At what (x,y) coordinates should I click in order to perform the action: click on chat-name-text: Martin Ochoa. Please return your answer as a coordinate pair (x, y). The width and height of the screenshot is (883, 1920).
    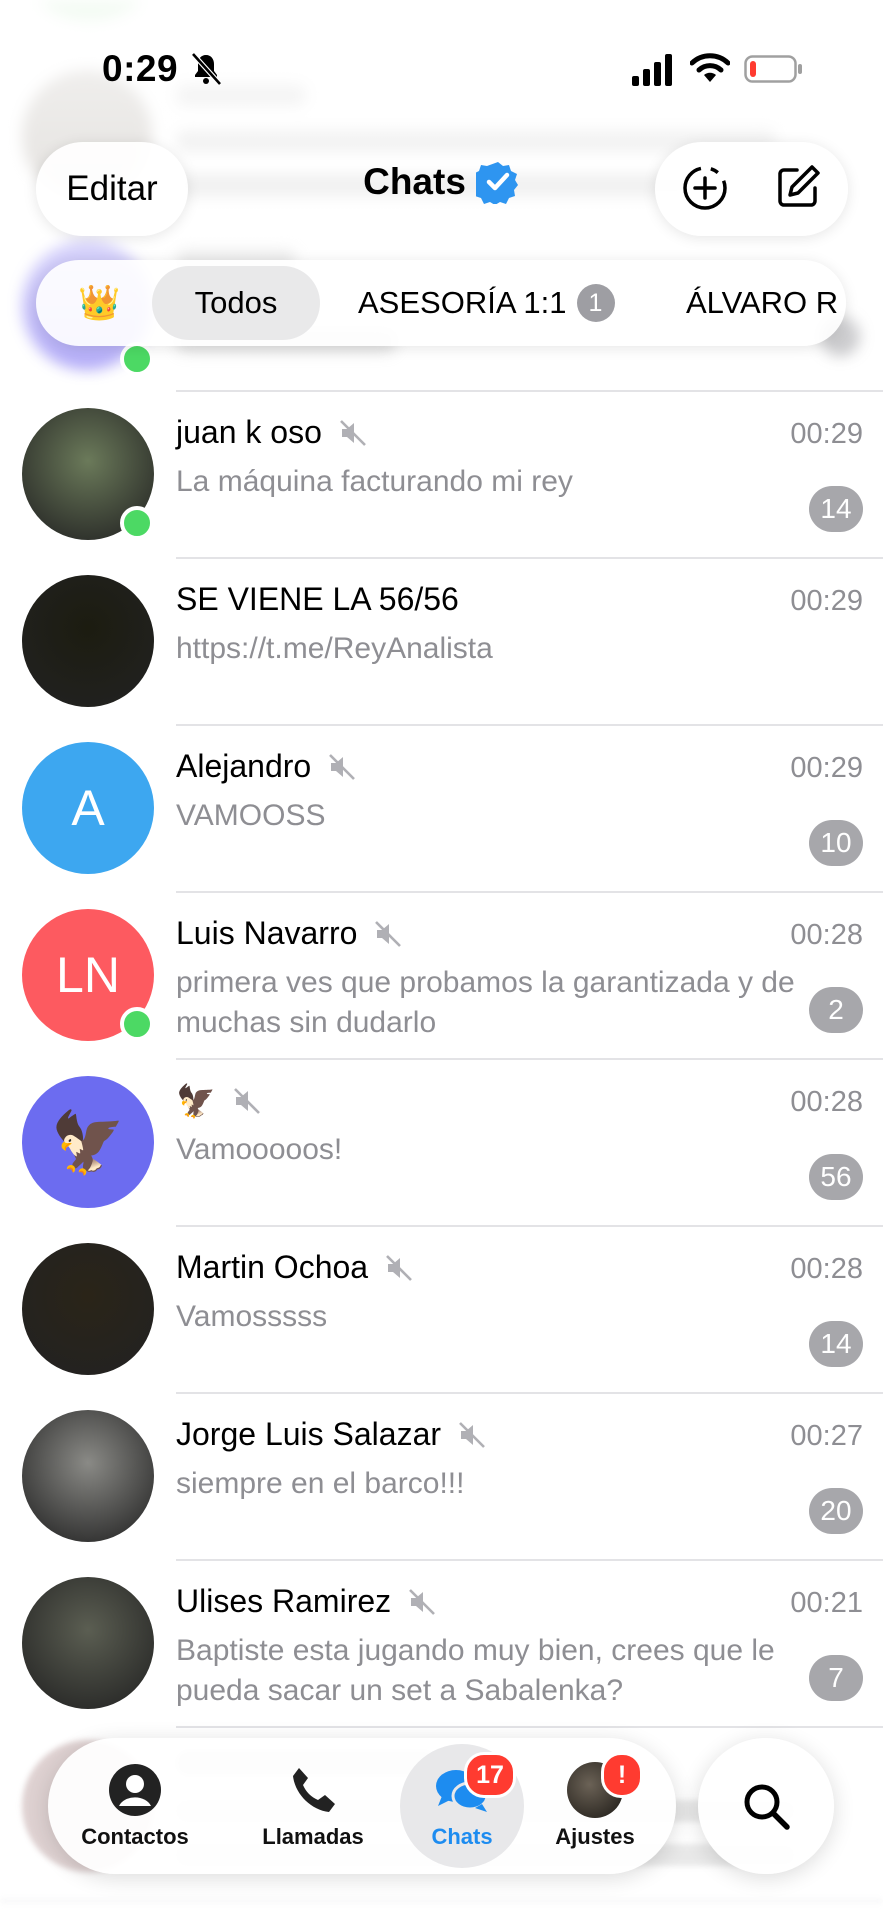
    Looking at the image, I should click on (272, 1267).